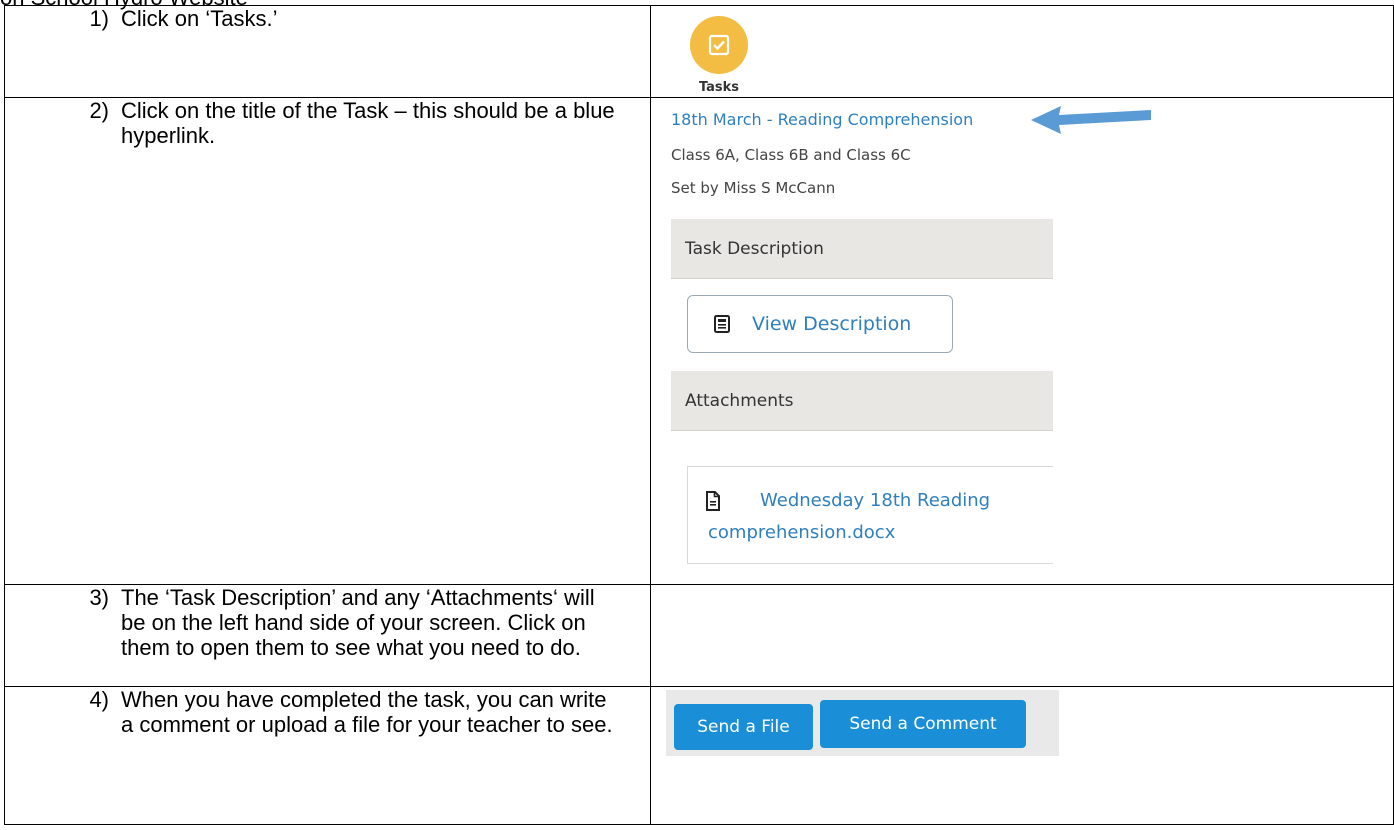 This screenshot has width=1394, height=830. I want to click on step-number: 2), so click(99, 110).